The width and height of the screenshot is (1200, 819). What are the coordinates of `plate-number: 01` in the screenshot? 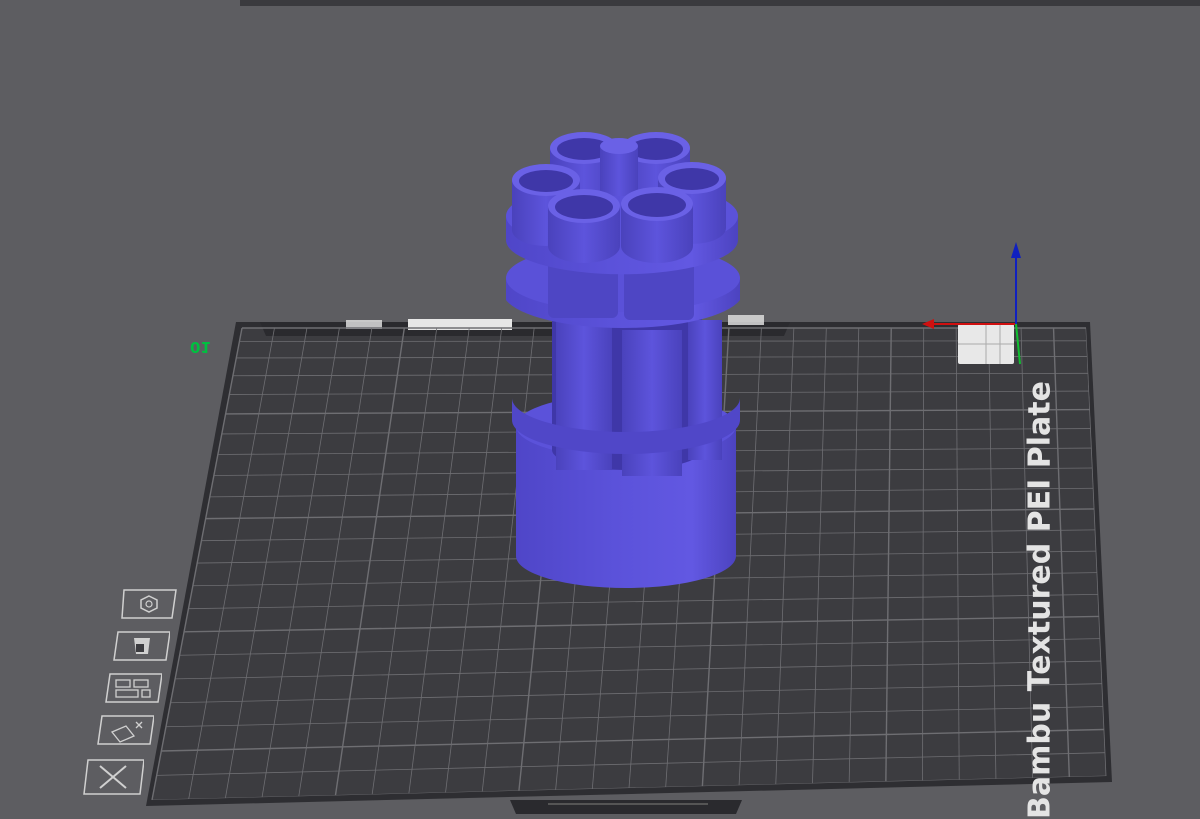 It's located at (200, 347).